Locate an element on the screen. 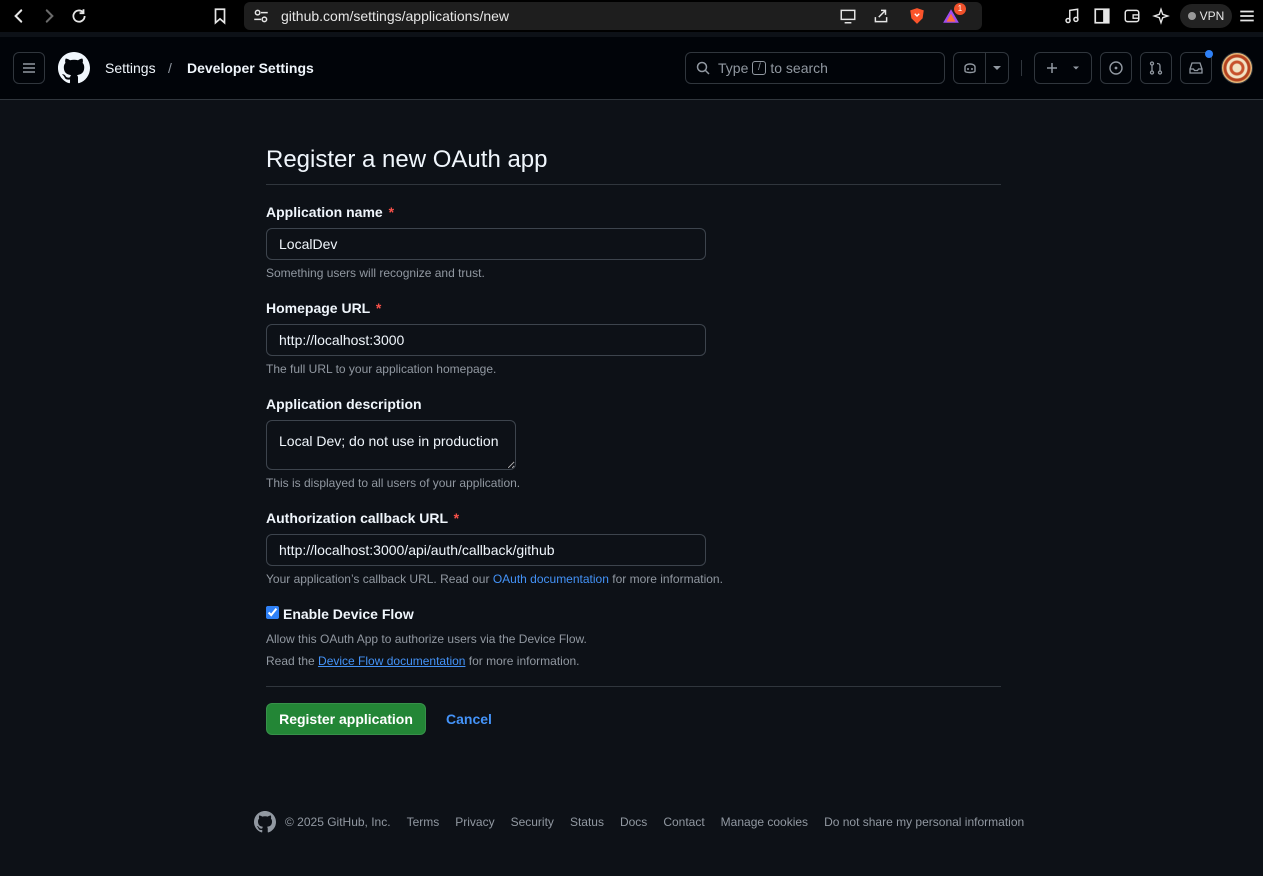 The height and width of the screenshot is (876, 1263). cast-icon is located at coordinates (848, 16).